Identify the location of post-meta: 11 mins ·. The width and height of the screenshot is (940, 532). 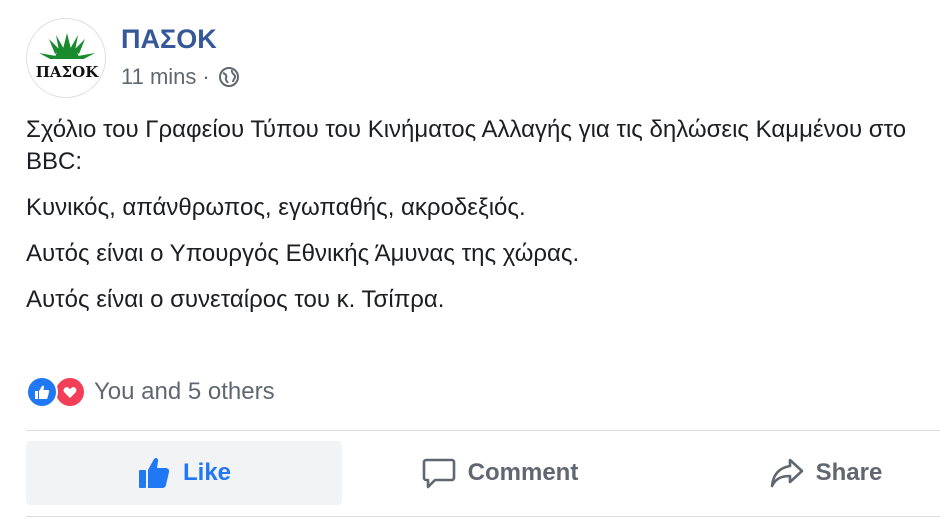
(180, 77).